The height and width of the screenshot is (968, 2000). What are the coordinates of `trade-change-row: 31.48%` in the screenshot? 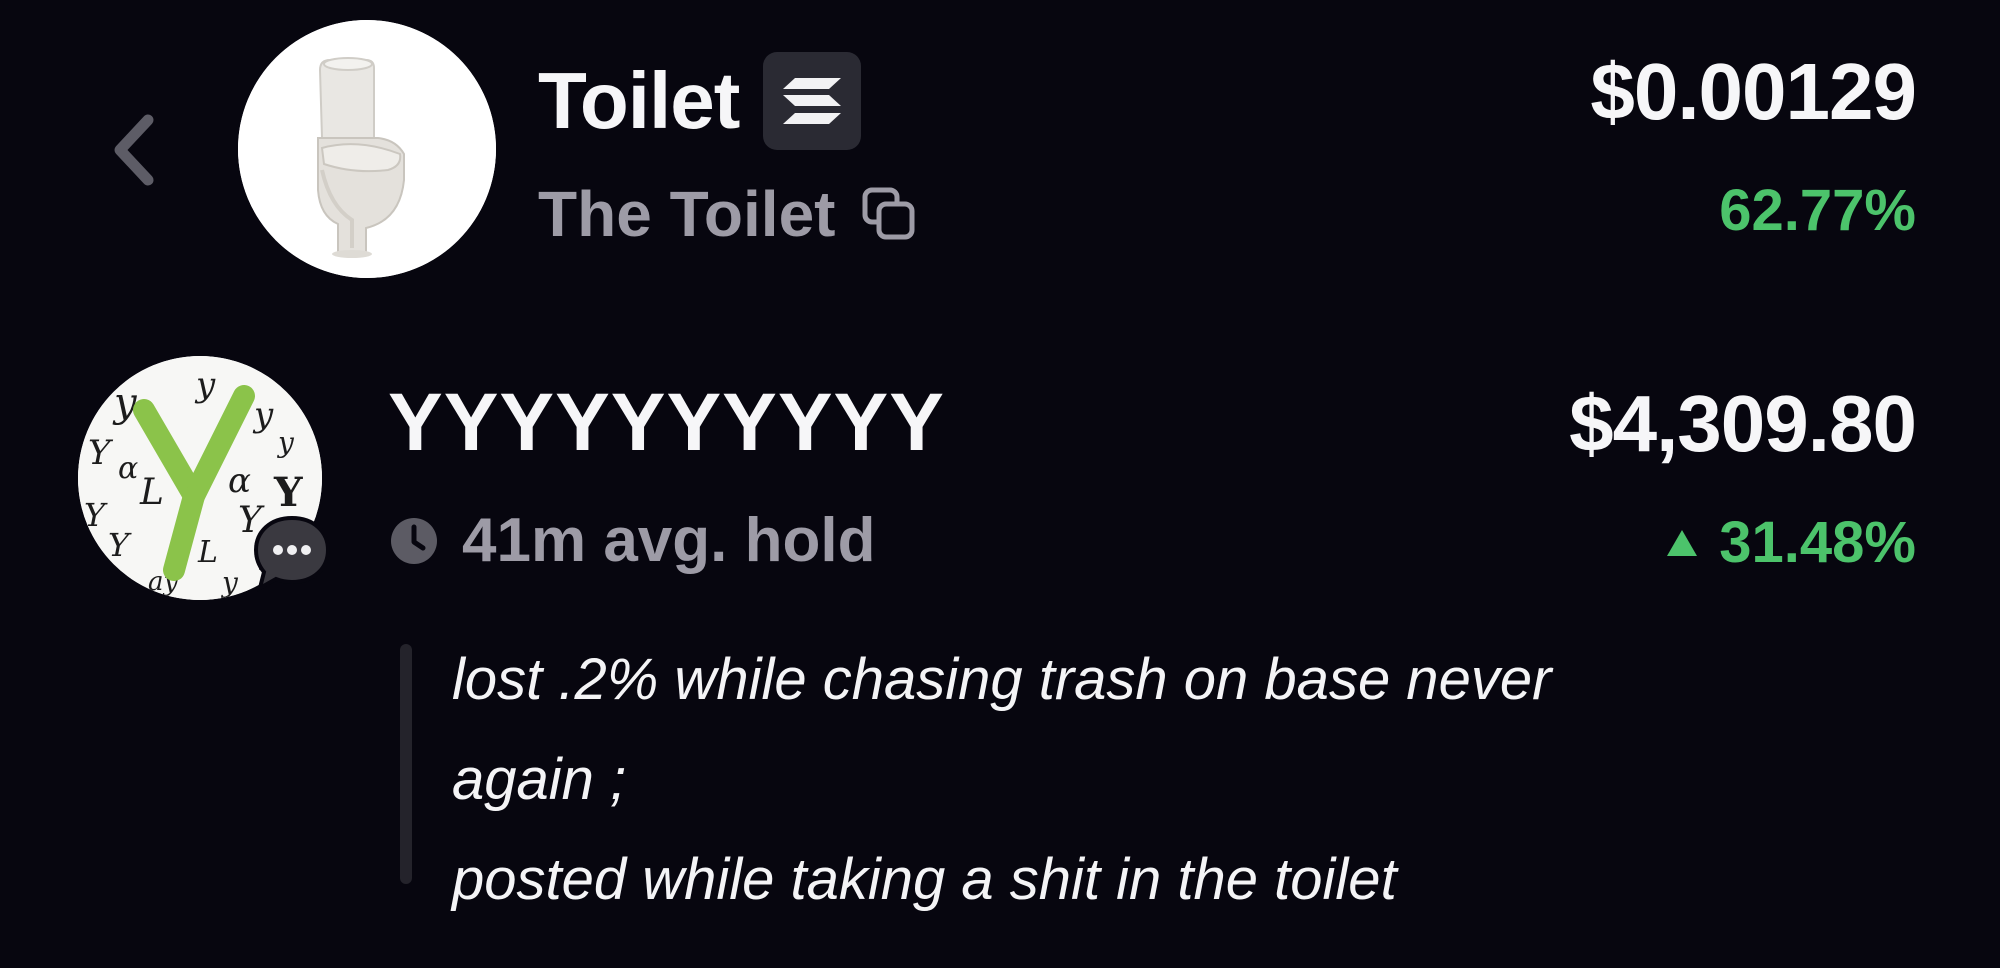 It's located at (1790, 543).